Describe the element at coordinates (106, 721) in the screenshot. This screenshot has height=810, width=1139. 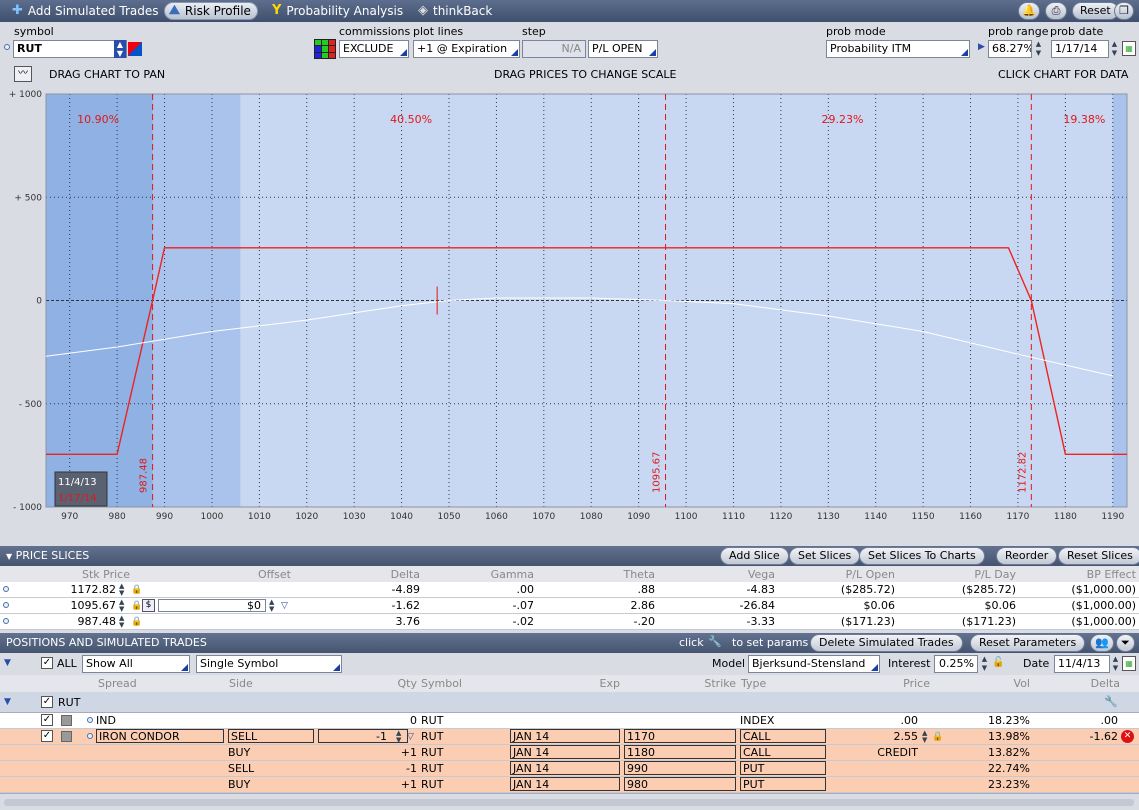
I see `pos-spread: IND` at that location.